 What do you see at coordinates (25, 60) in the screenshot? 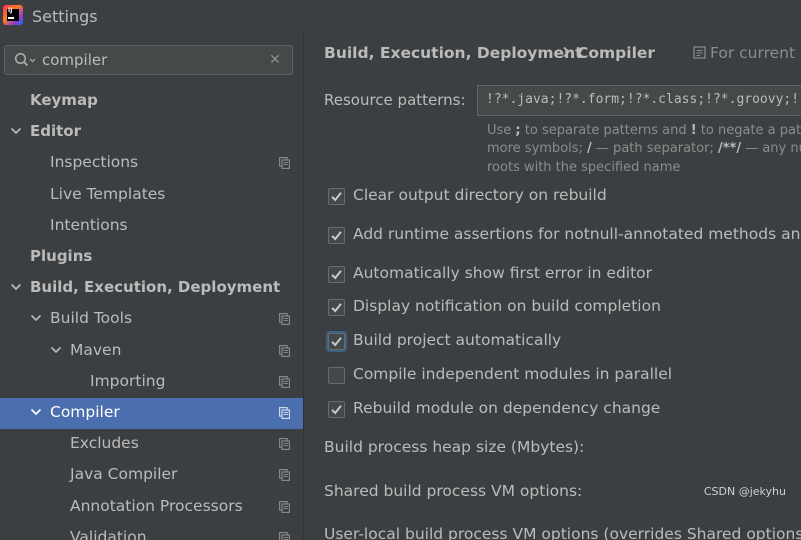
I see `search-icon` at bounding box center [25, 60].